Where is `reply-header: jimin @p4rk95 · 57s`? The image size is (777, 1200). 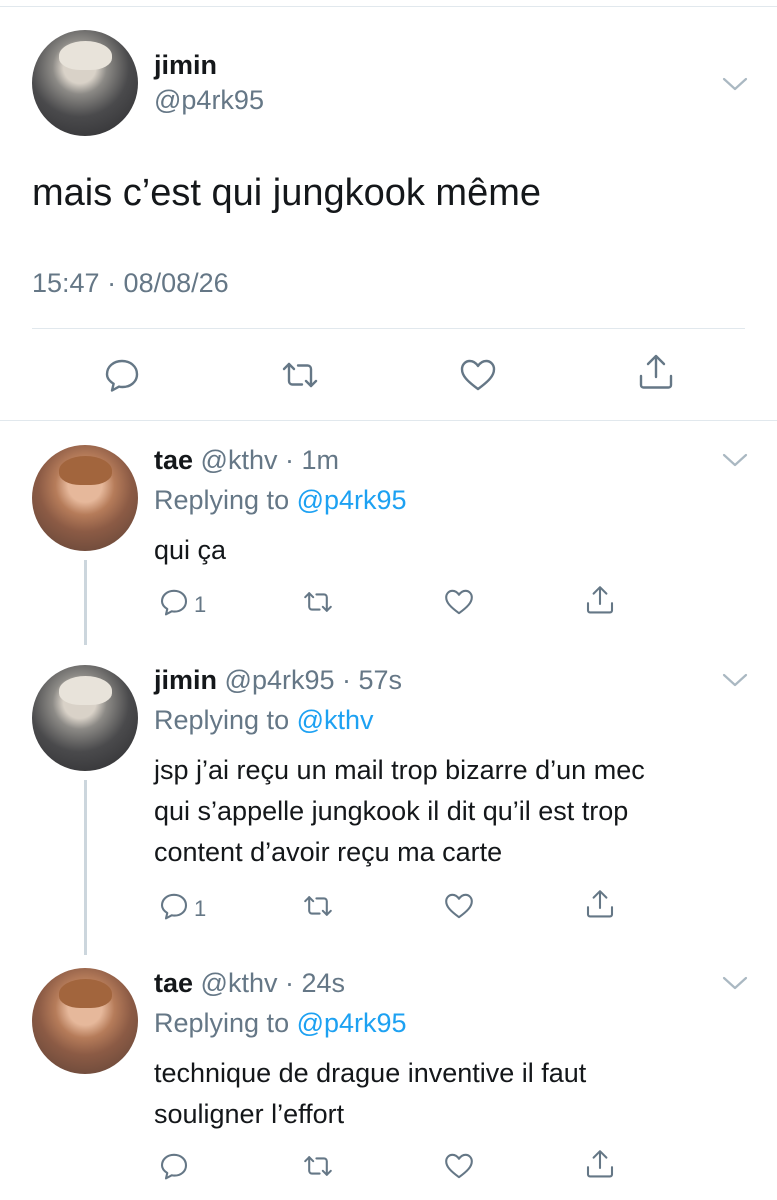
reply-header: jimin @p4rk95 · 57s is located at coordinates (278, 680).